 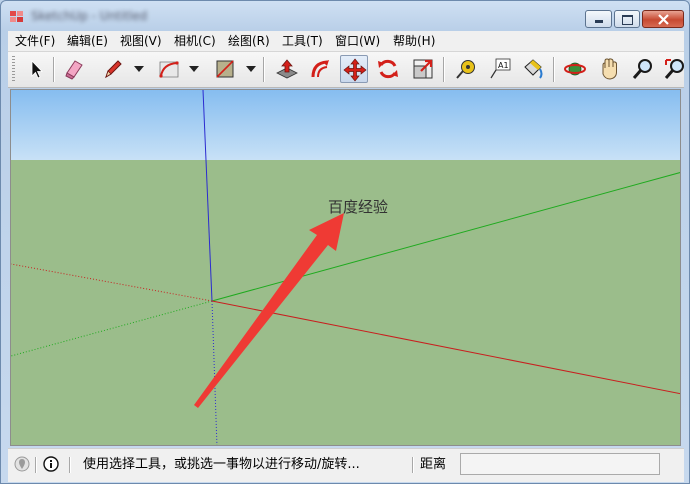 I want to click on push-pull-icon, so click(x=287, y=69).